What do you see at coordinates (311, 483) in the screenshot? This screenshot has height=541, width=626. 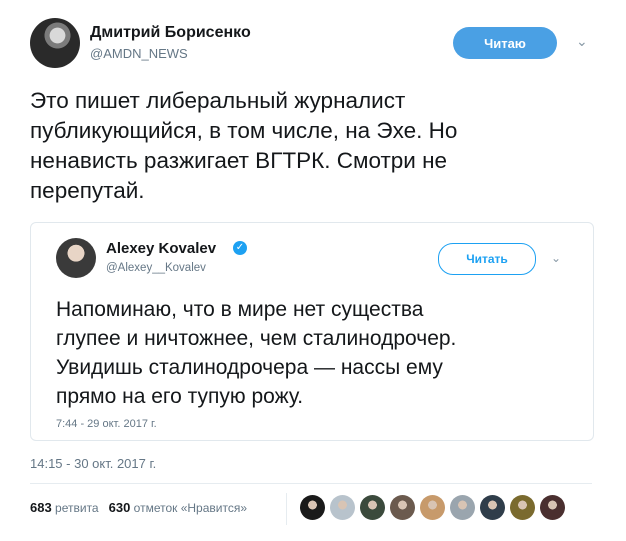 I see `divider` at bounding box center [311, 483].